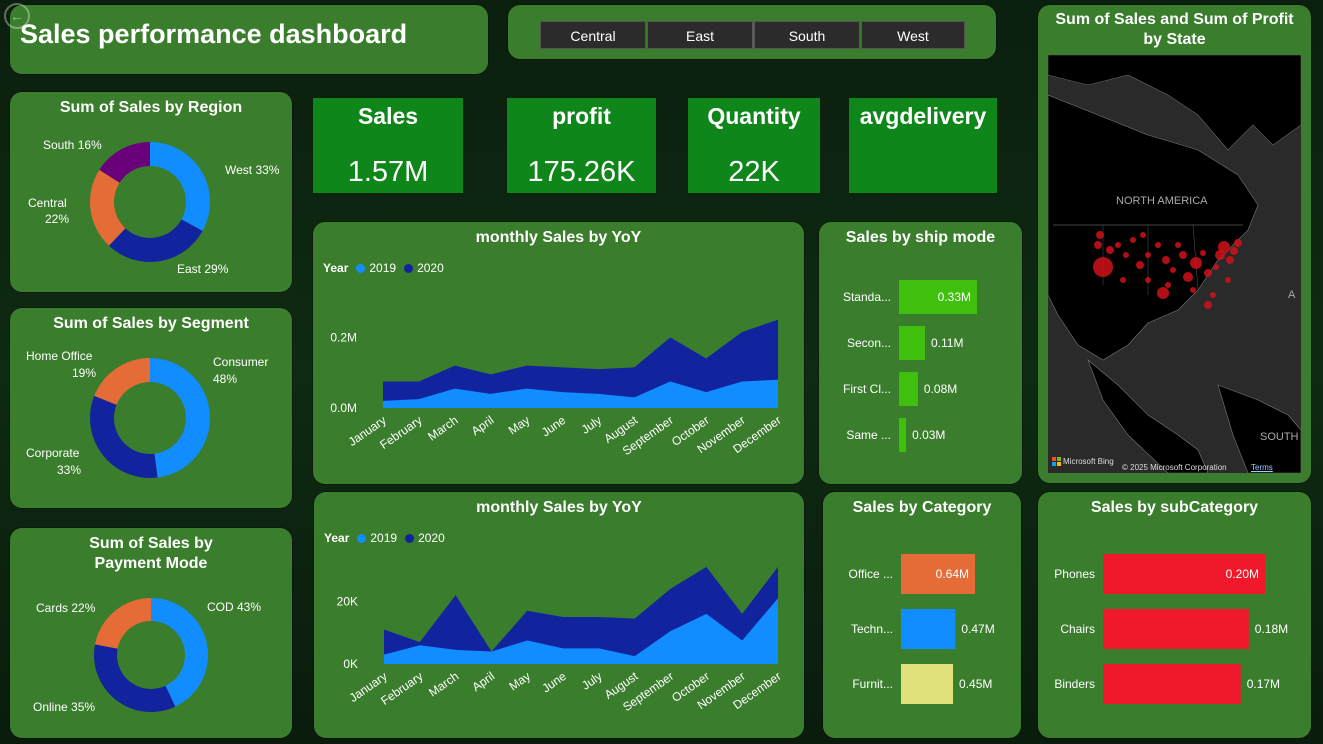  Describe the element at coordinates (1088, 461) in the screenshot. I see `bing-text: Microsoft Bing` at that location.